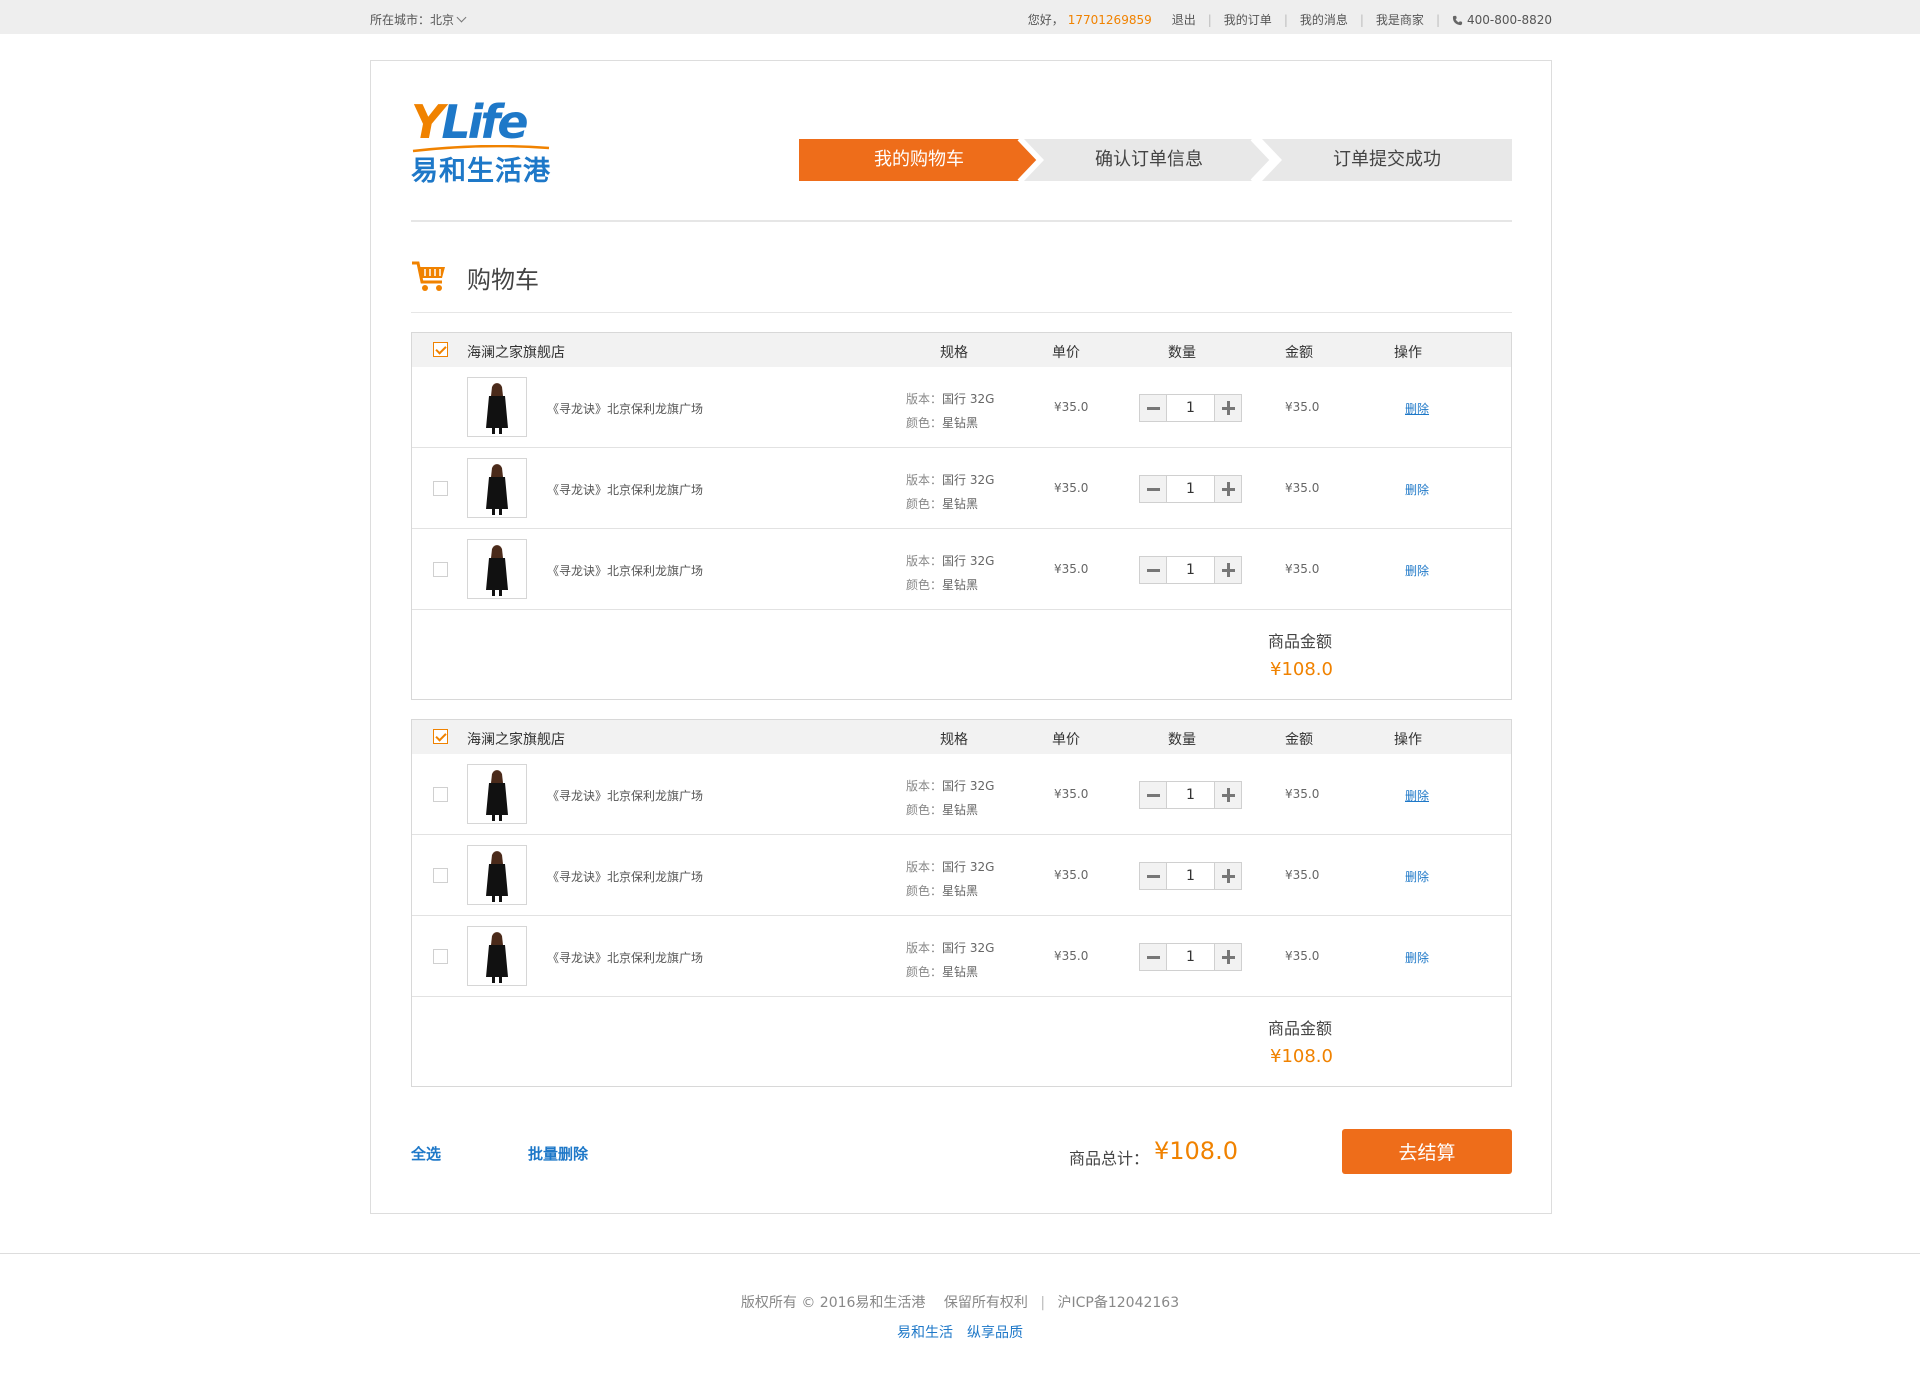  I want to click on rights-text: 保留所有权利, so click(985, 1303).